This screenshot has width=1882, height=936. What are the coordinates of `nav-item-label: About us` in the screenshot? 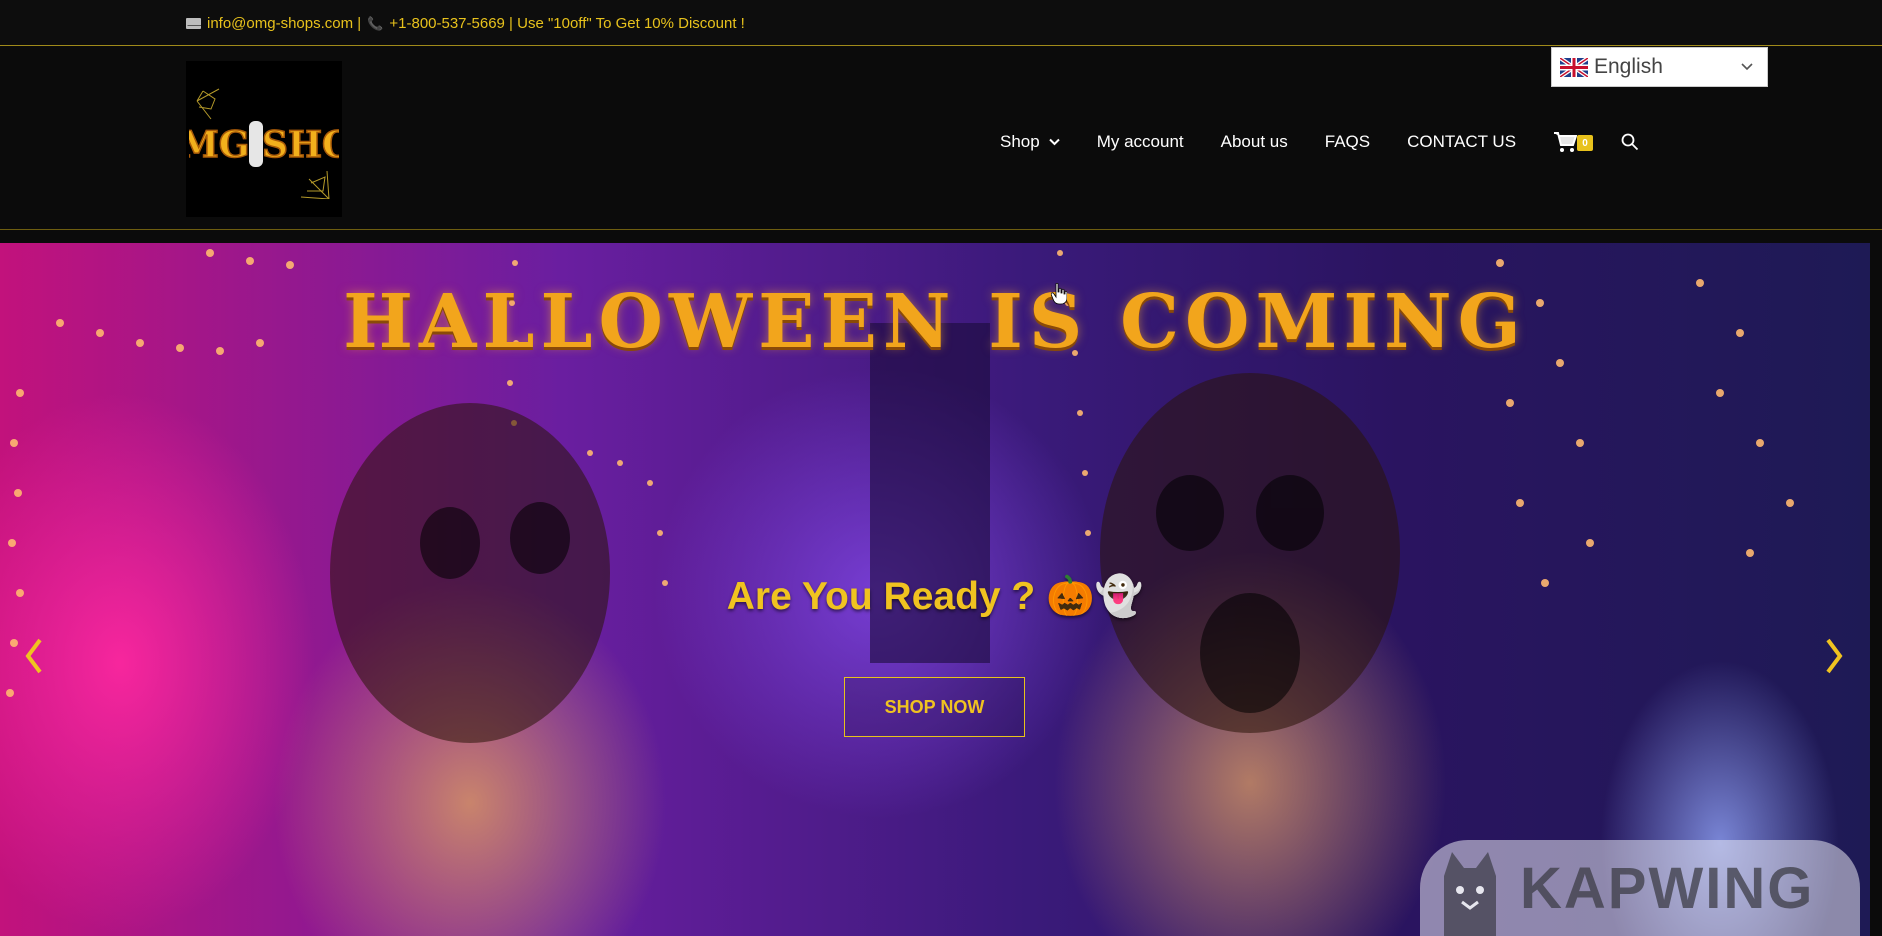 It's located at (1254, 141).